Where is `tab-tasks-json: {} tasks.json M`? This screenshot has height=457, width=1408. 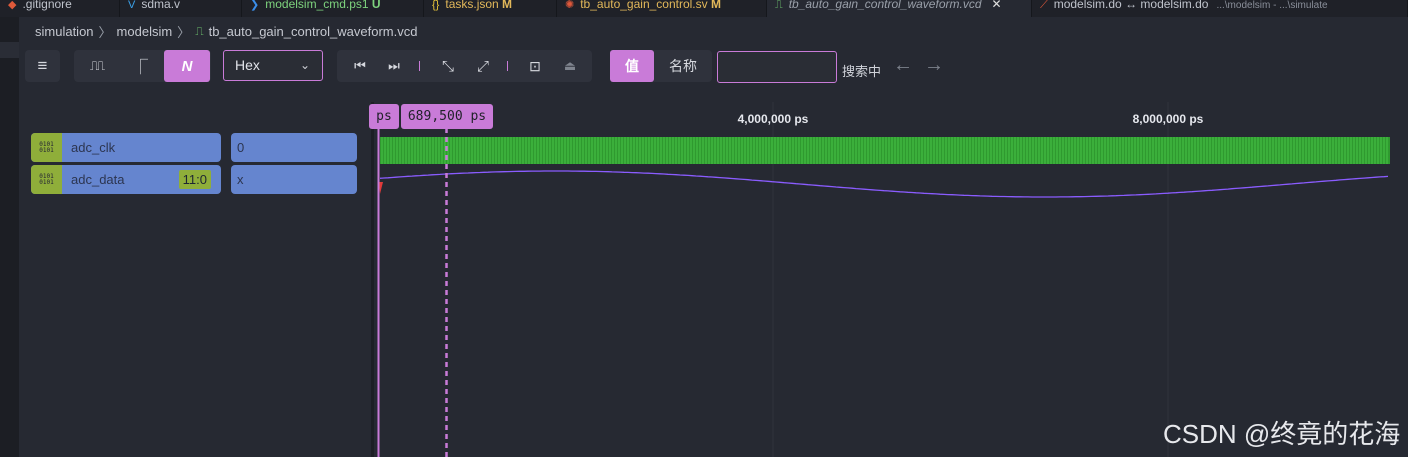
tab-tasks-json: {} tasks.json M is located at coordinates (490, 8).